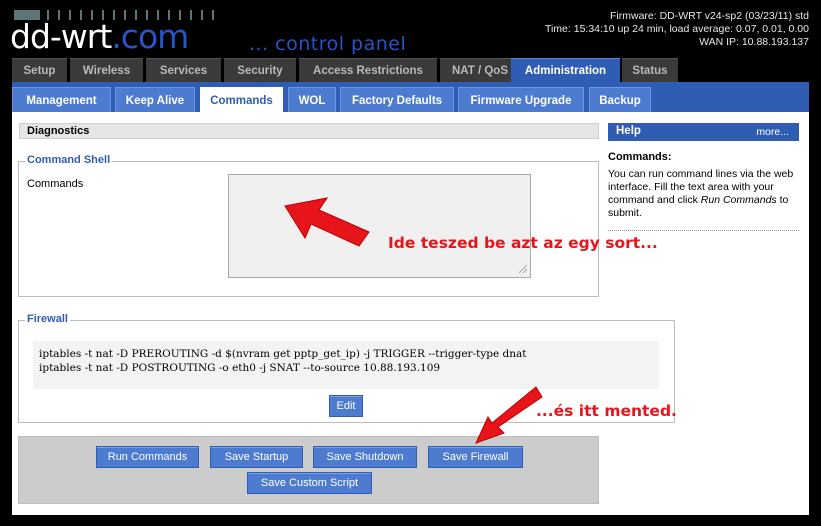 This screenshot has width=821, height=526. What do you see at coordinates (368, 70) in the screenshot?
I see `tab-access-restrictions: Access Restrictions` at bounding box center [368, 70].